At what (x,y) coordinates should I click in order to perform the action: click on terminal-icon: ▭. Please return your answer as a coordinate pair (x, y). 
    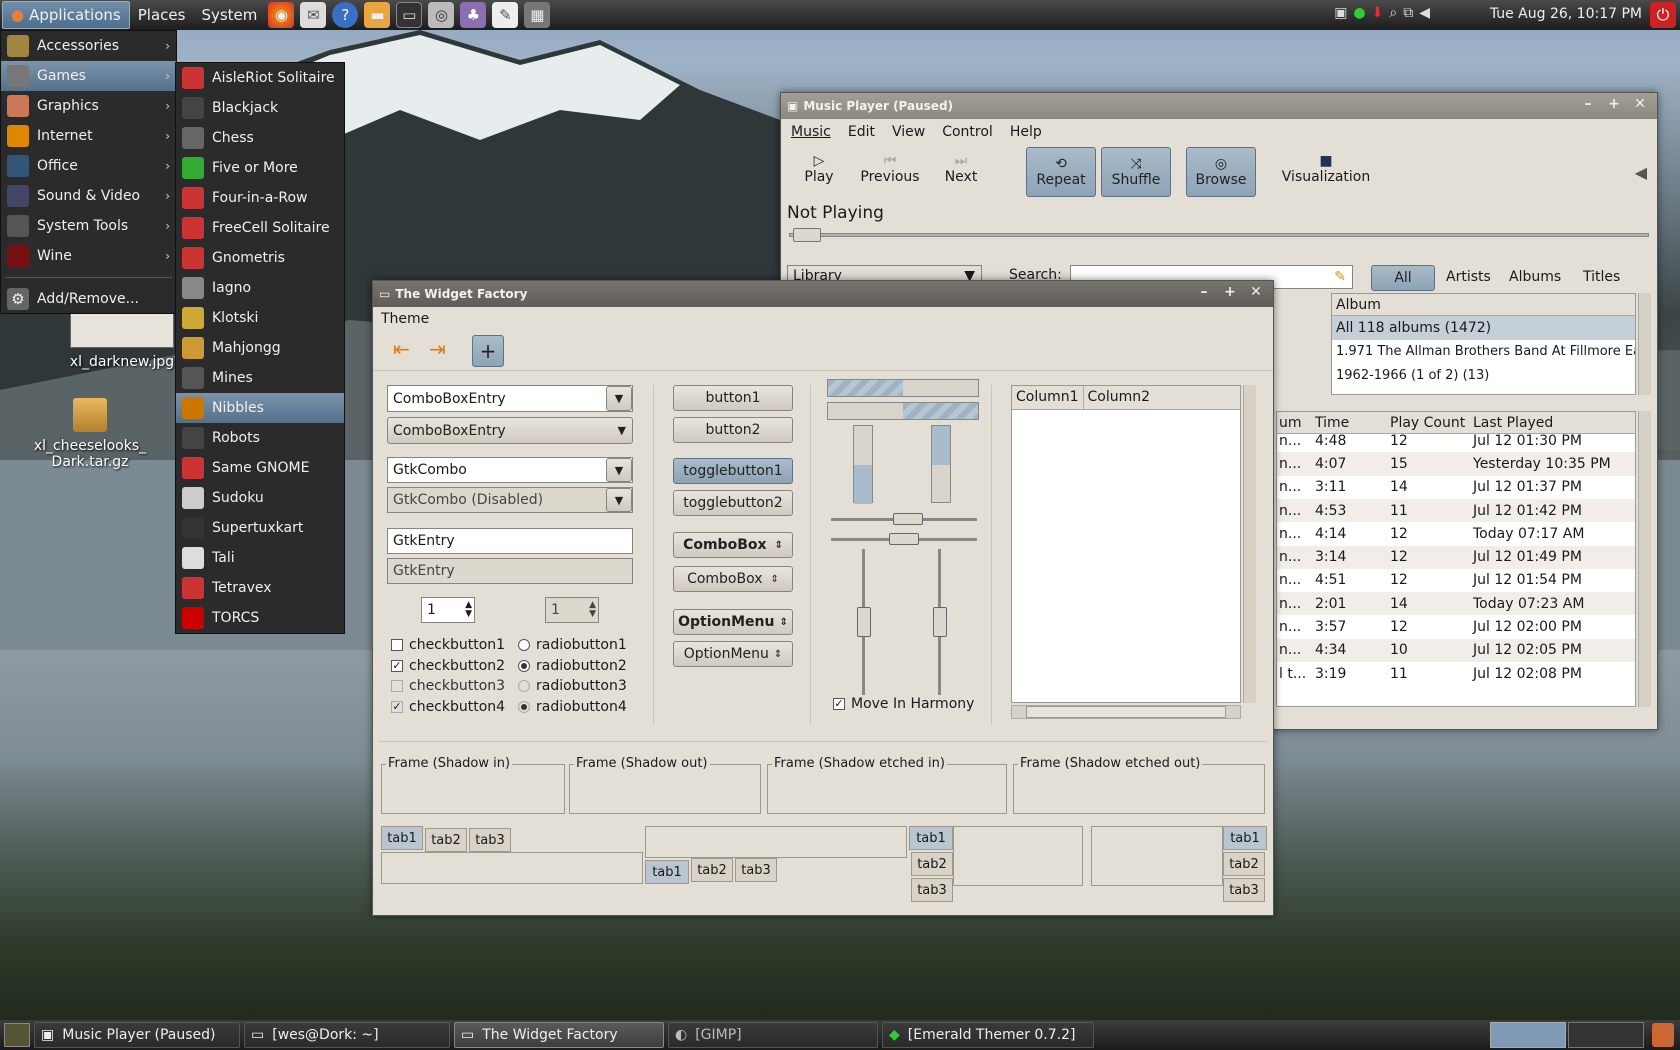
    Looking at the image, I should click on (409, 15).